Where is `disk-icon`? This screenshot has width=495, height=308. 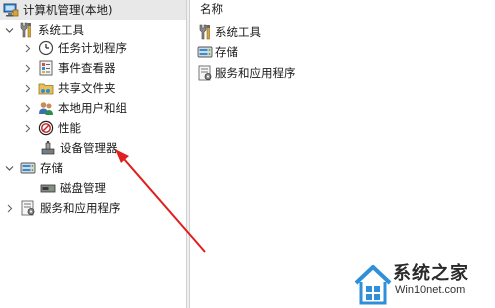 disk-icon is located at coordinates (48, 188).